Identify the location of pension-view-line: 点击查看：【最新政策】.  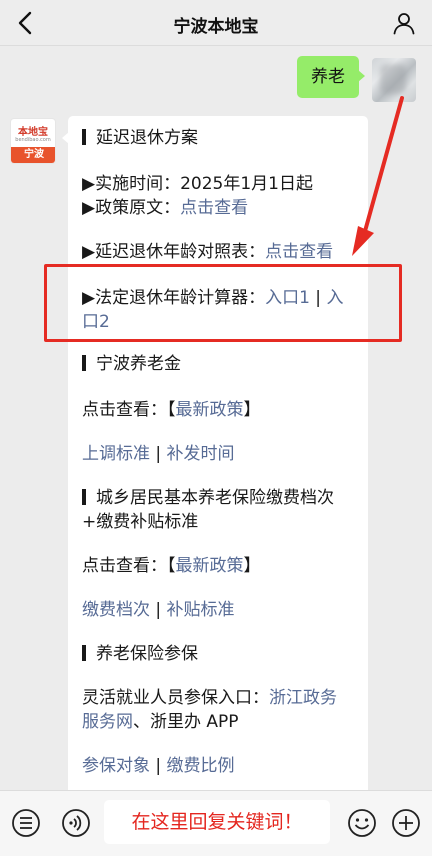
(171, 410).